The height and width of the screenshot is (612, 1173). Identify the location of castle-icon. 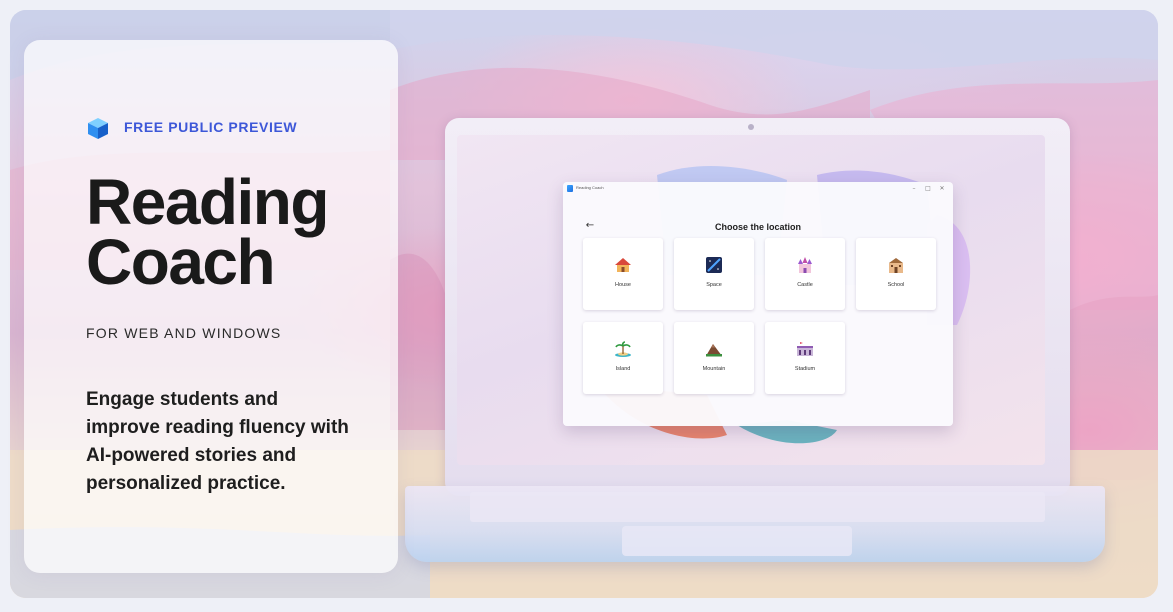
(805, 265).